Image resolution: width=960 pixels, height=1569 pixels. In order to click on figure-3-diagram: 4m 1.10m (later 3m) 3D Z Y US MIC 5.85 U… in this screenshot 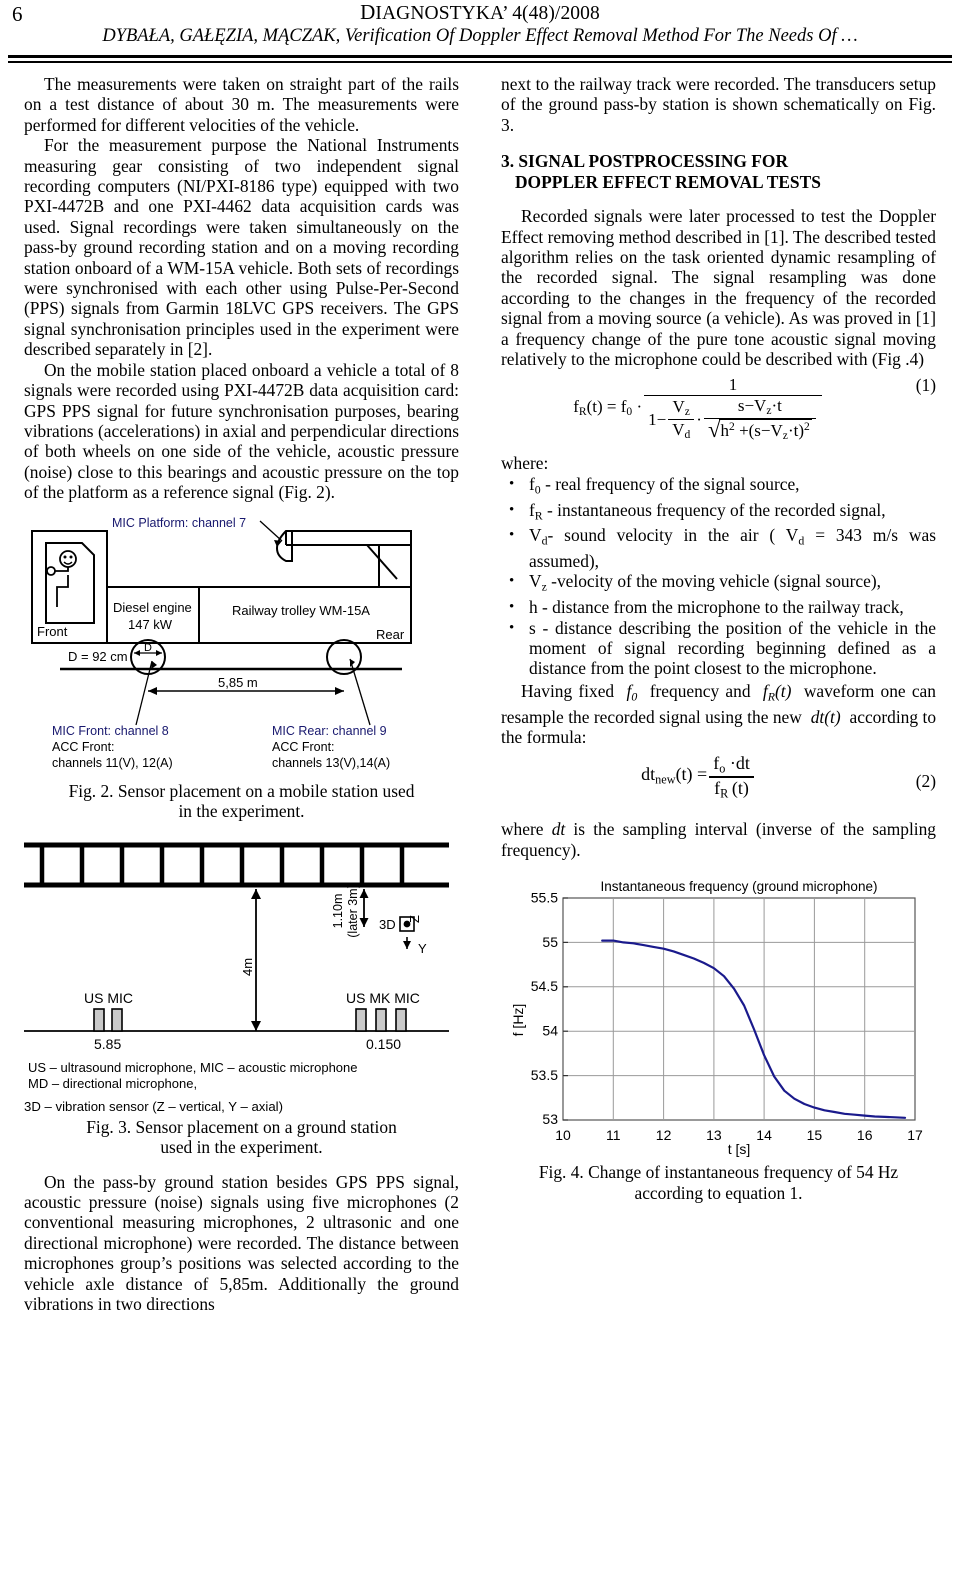, I will do `click(241, 962)`.